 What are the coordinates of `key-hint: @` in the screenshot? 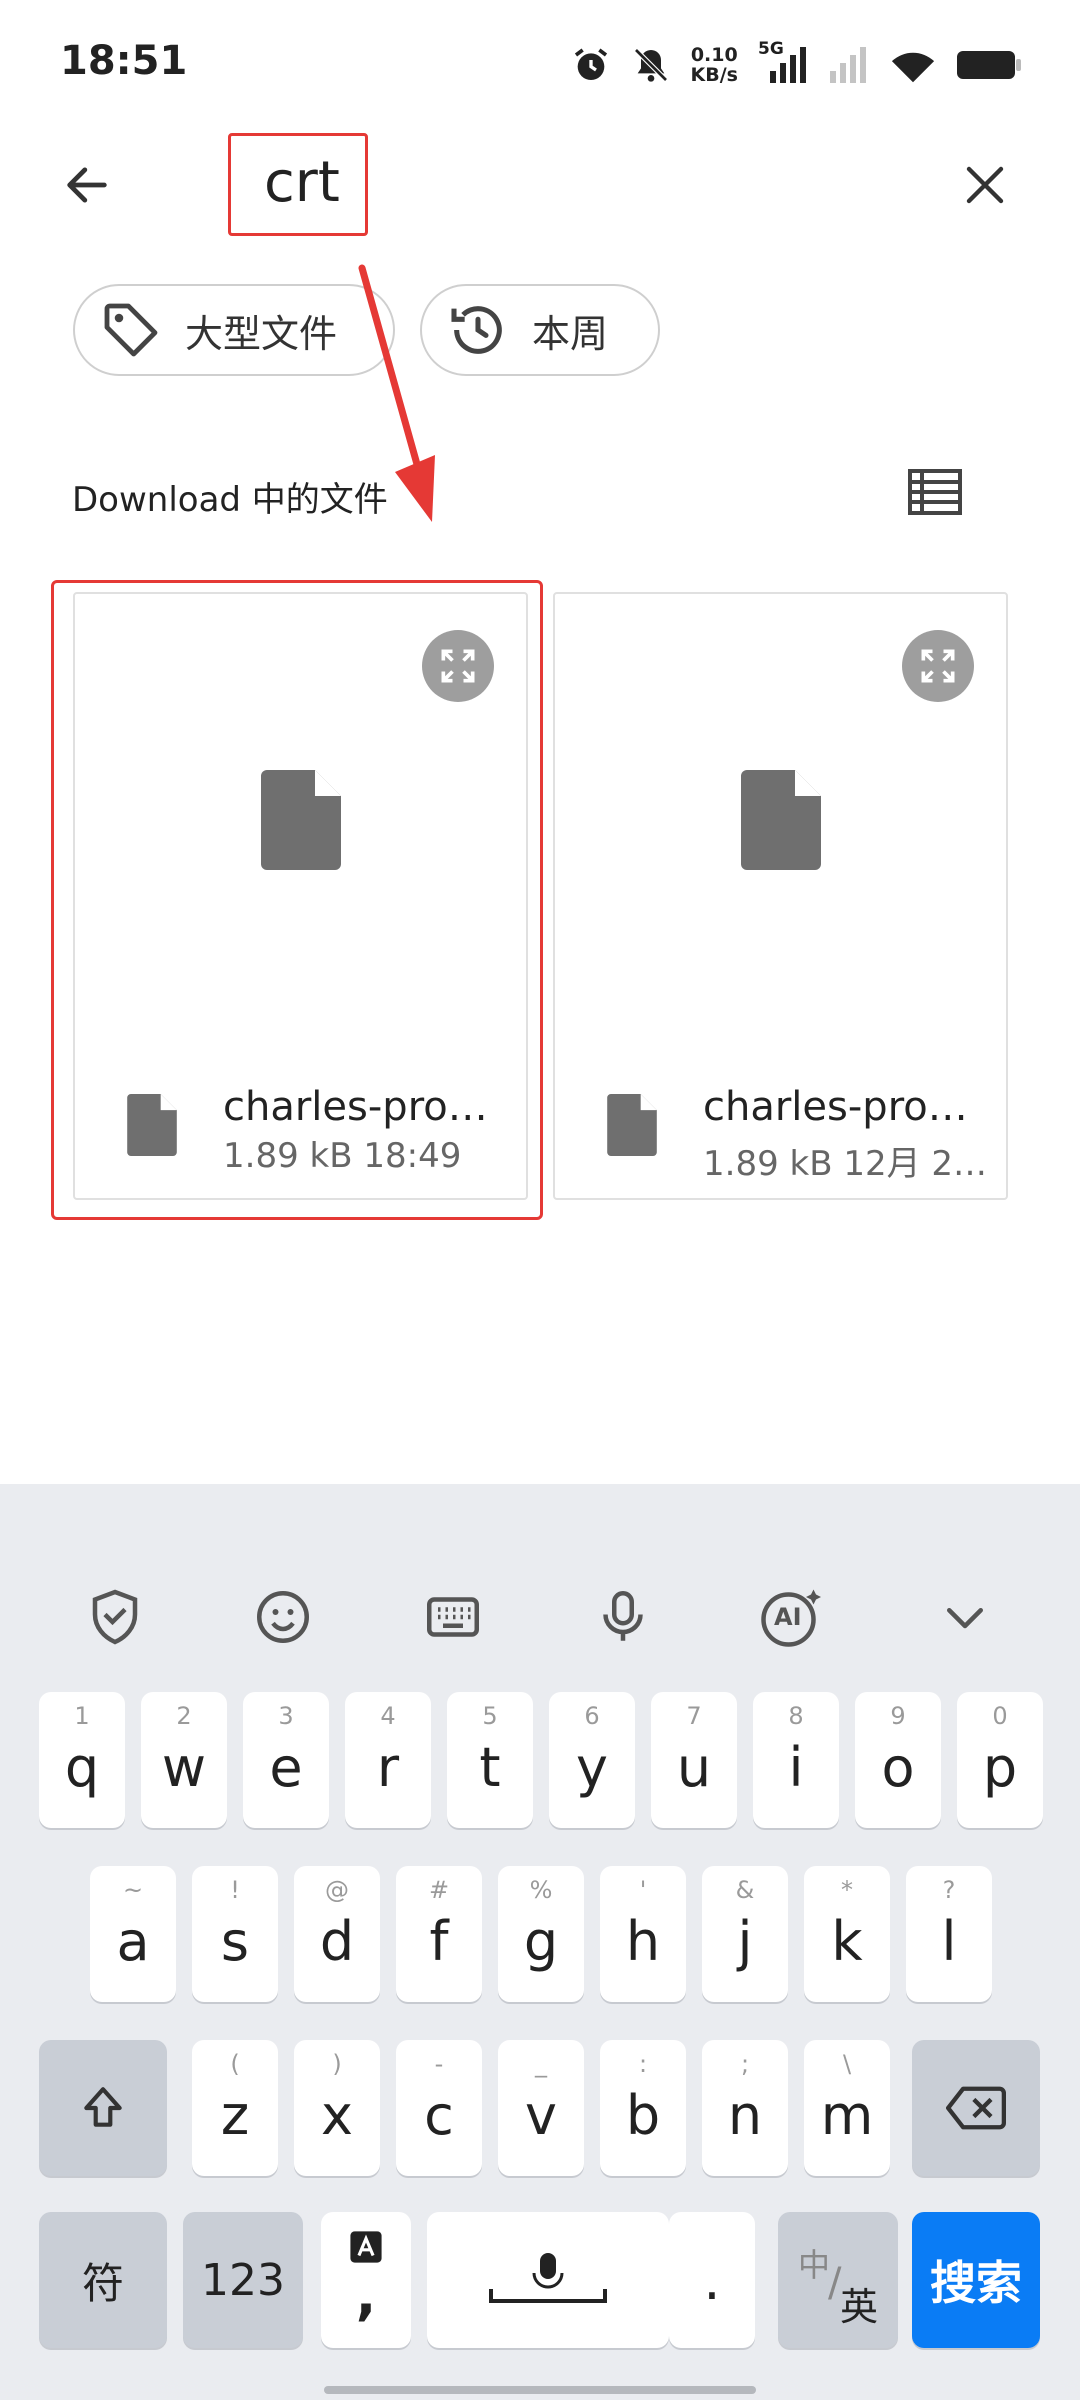 It's located at (337, 1890).